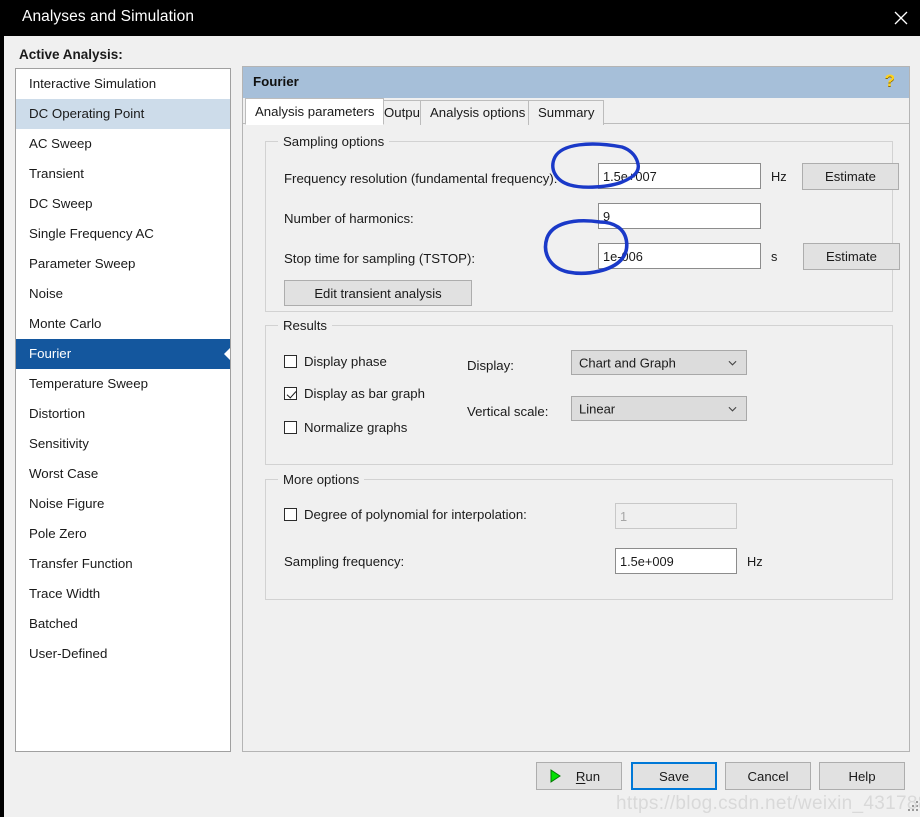 The height and width of the screenshot is (817, 920). I want to click on sidebar-item-batched: Batched, so click(123, 624).